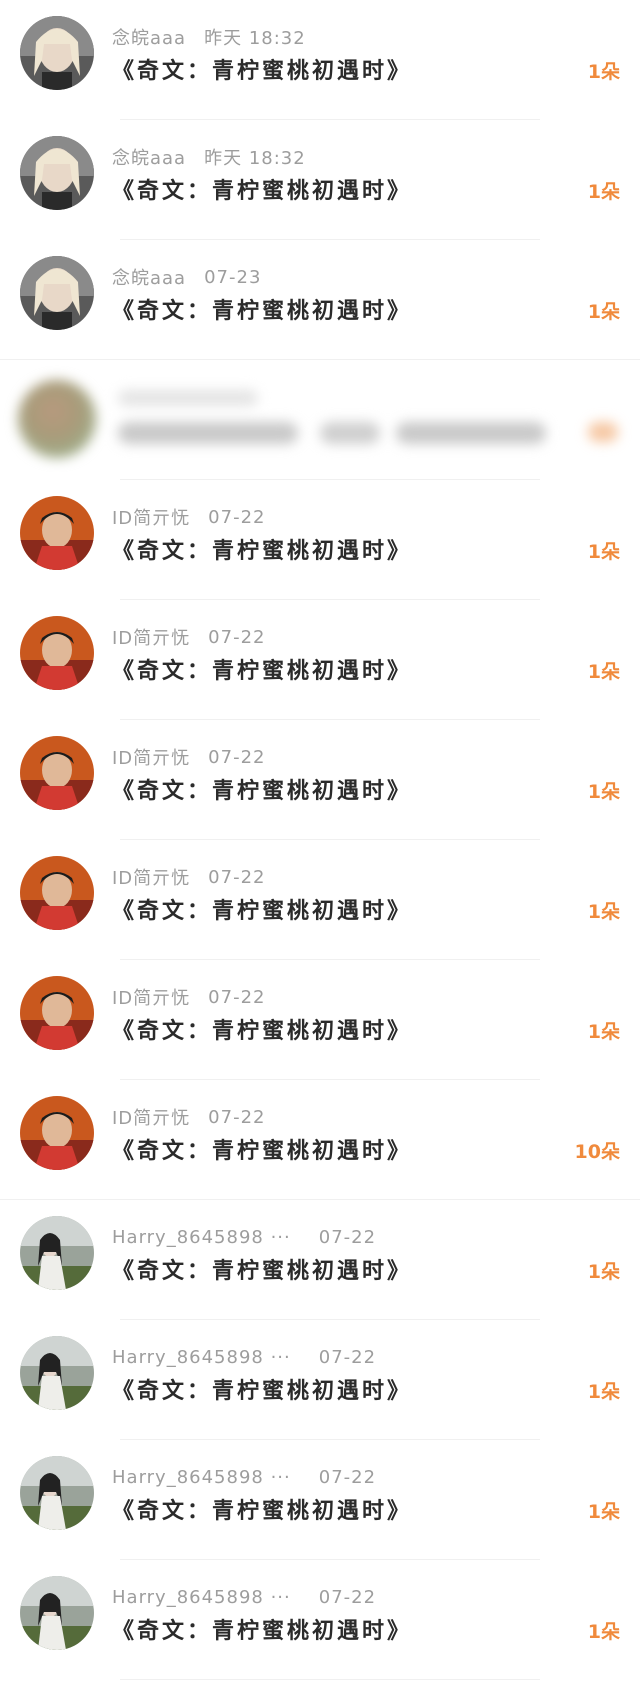 Image resolution: width=640 pixels, height=1681 pixels. Describe the element at coordinates (330, 1679) in the screenshot. I see `divider` at that location.